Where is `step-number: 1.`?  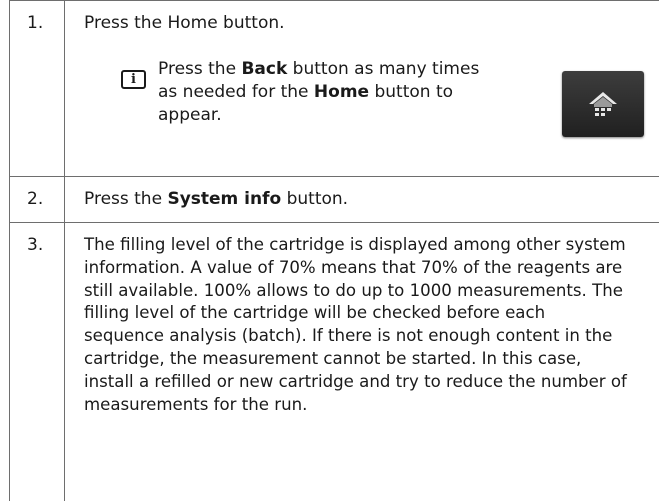 step-number: 1. is located at coordinates (35, 23).